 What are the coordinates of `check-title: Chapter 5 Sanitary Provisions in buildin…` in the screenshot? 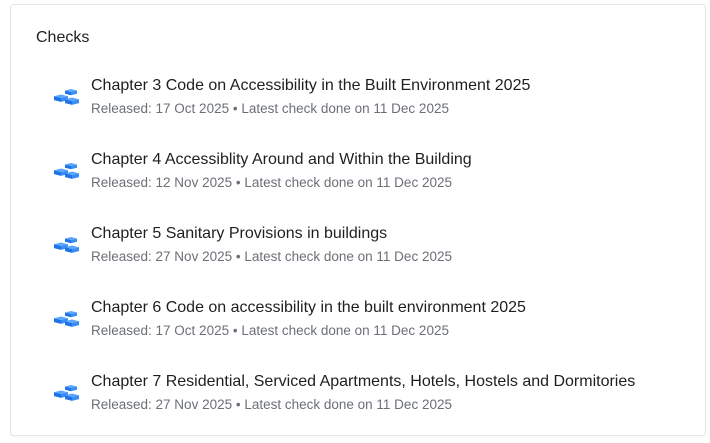 It's located at (239, 233).